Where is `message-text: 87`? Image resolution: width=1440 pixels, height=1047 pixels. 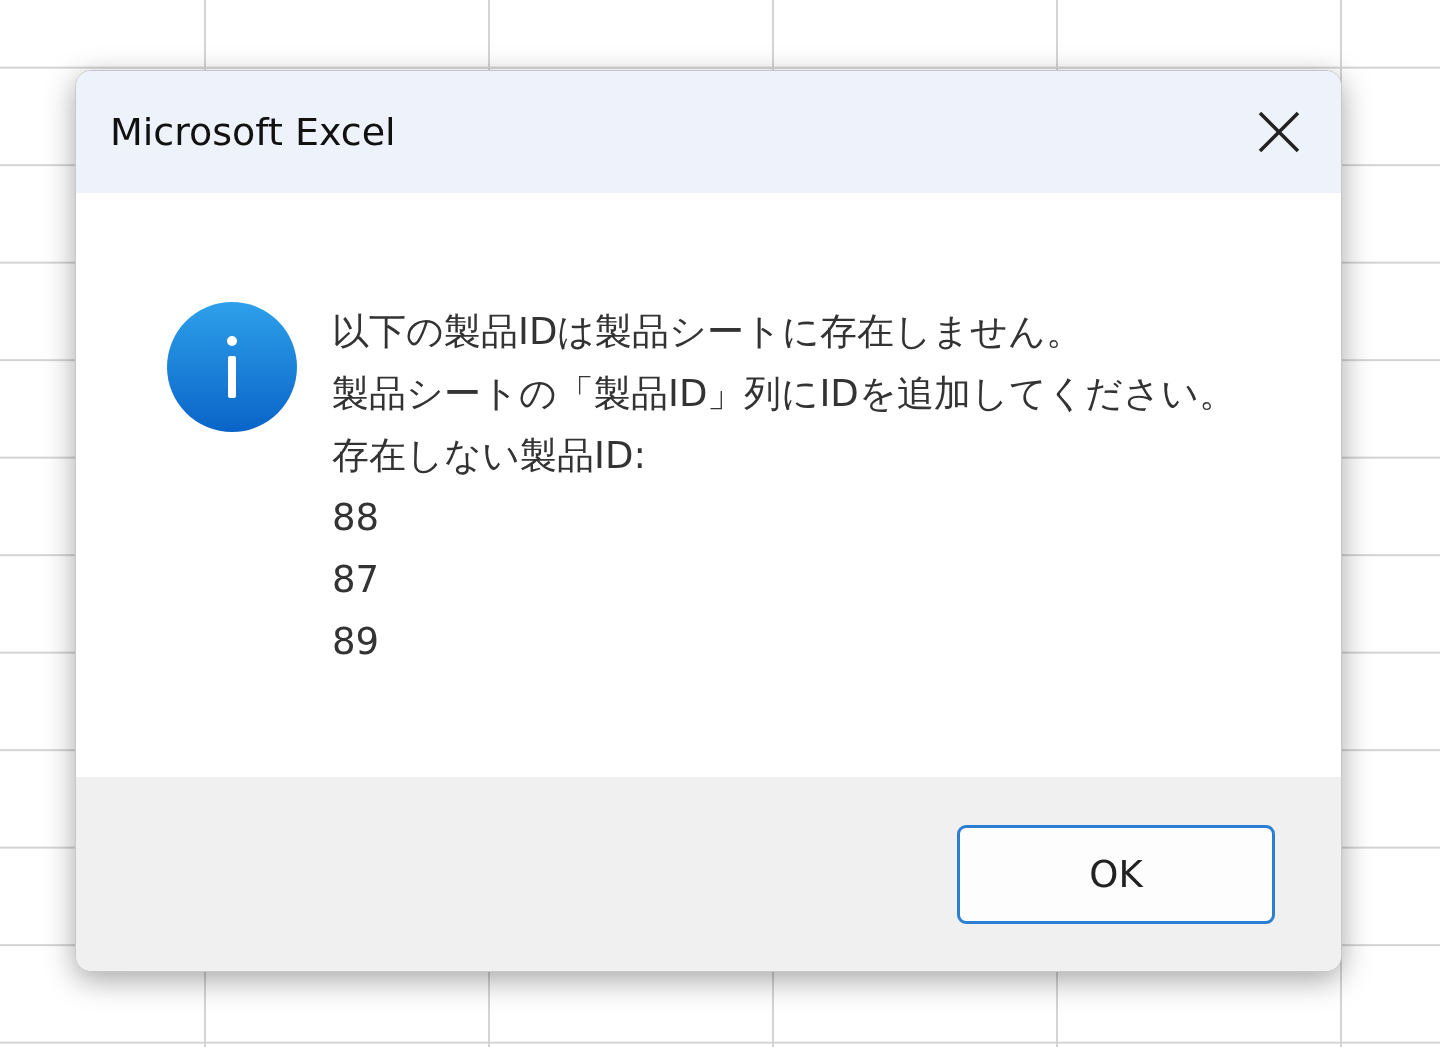
message-text: 87 is located at coordinates (356, 580).